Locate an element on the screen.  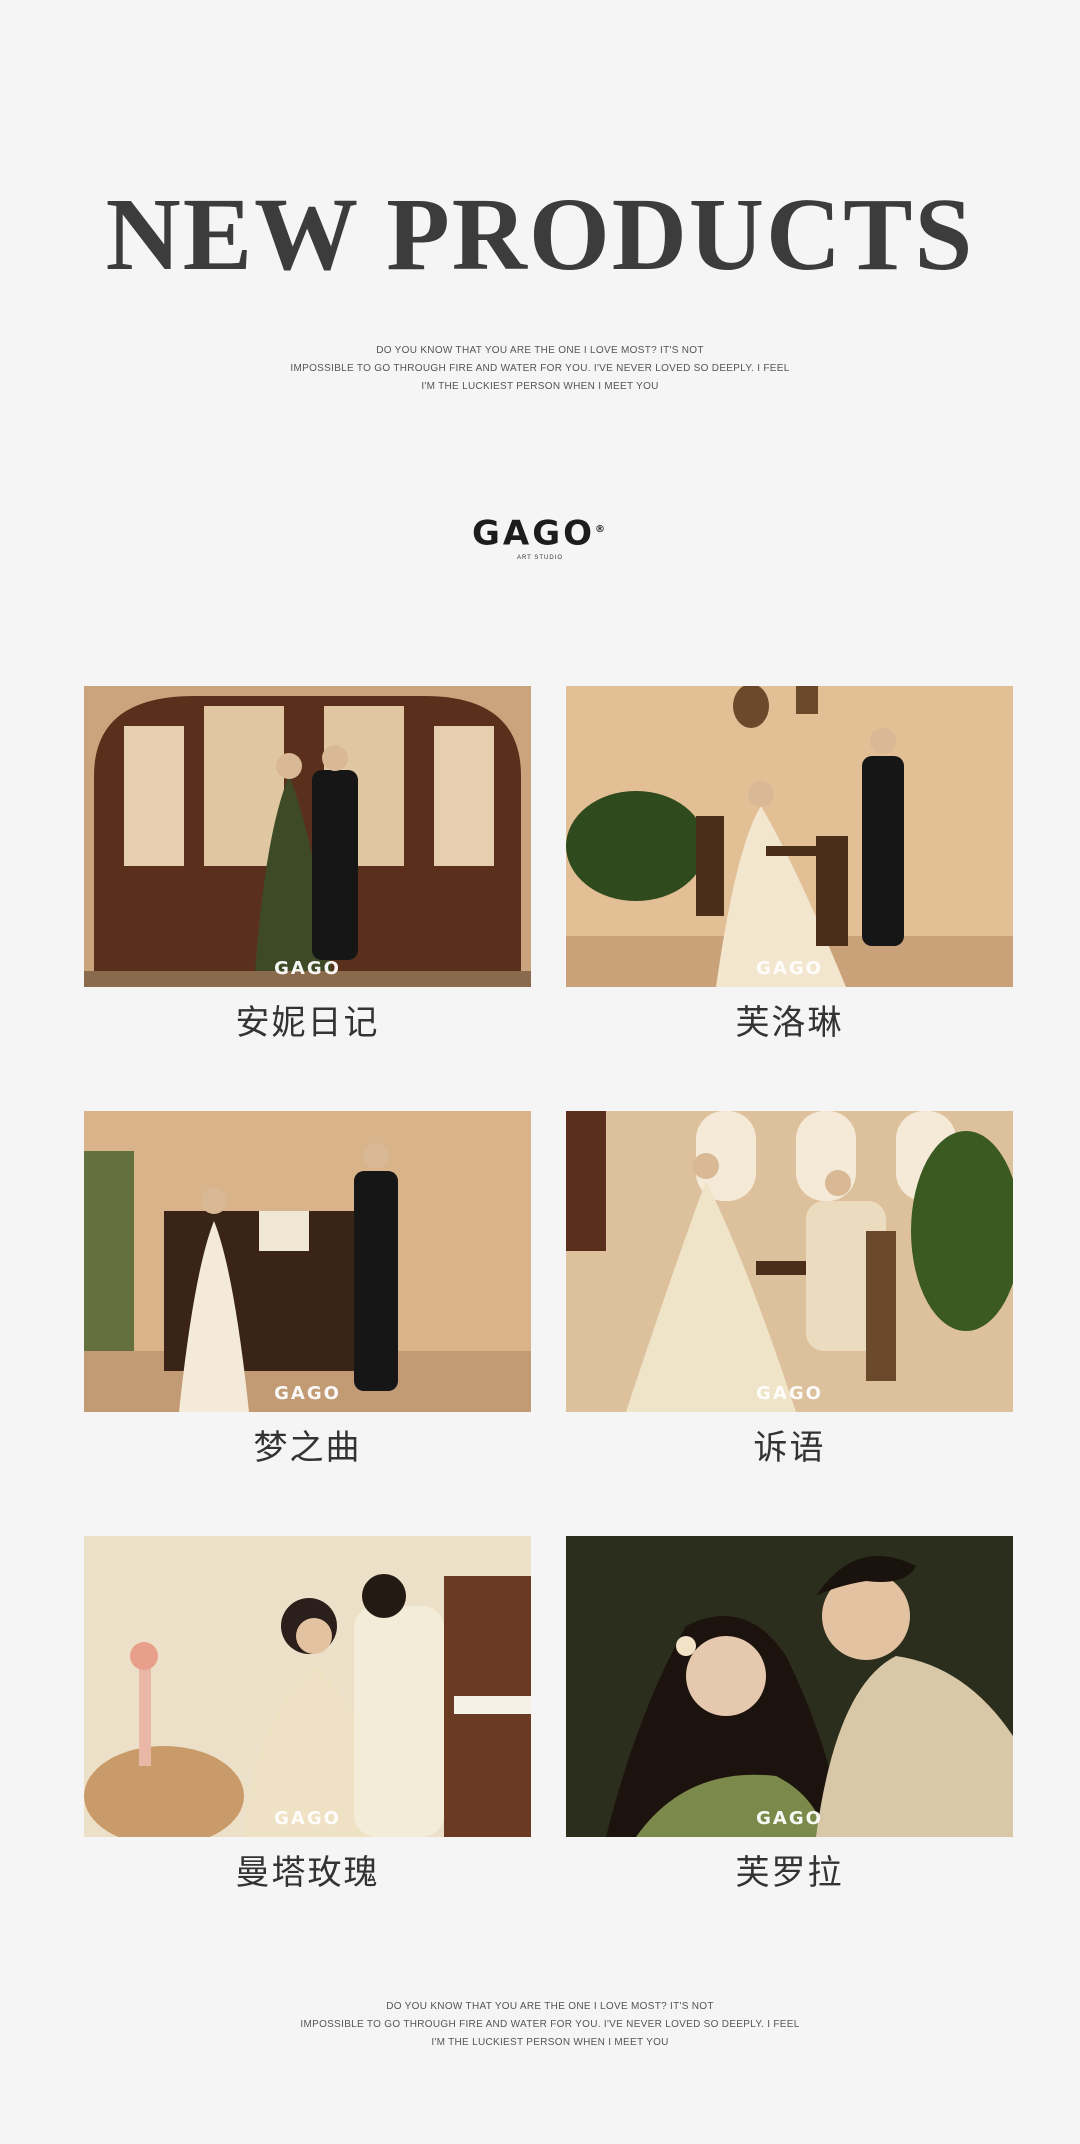
product-card: GAGO 梦之曲 is located at coordinates (307, 1290).